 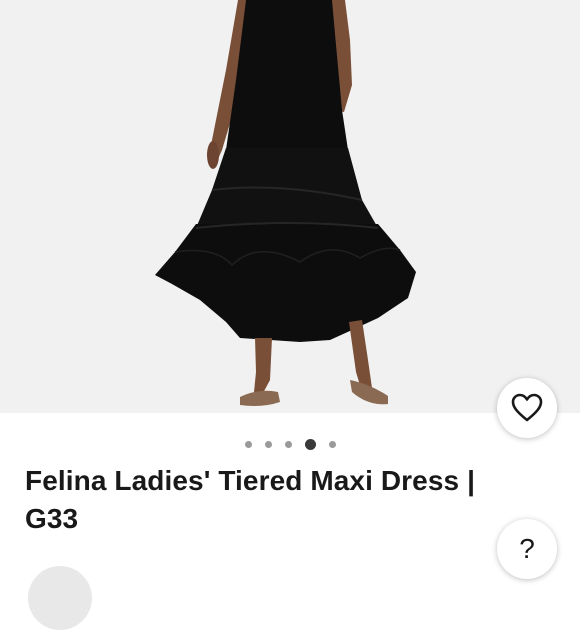 I want to click on image-pager, so click(x=290, y=444).